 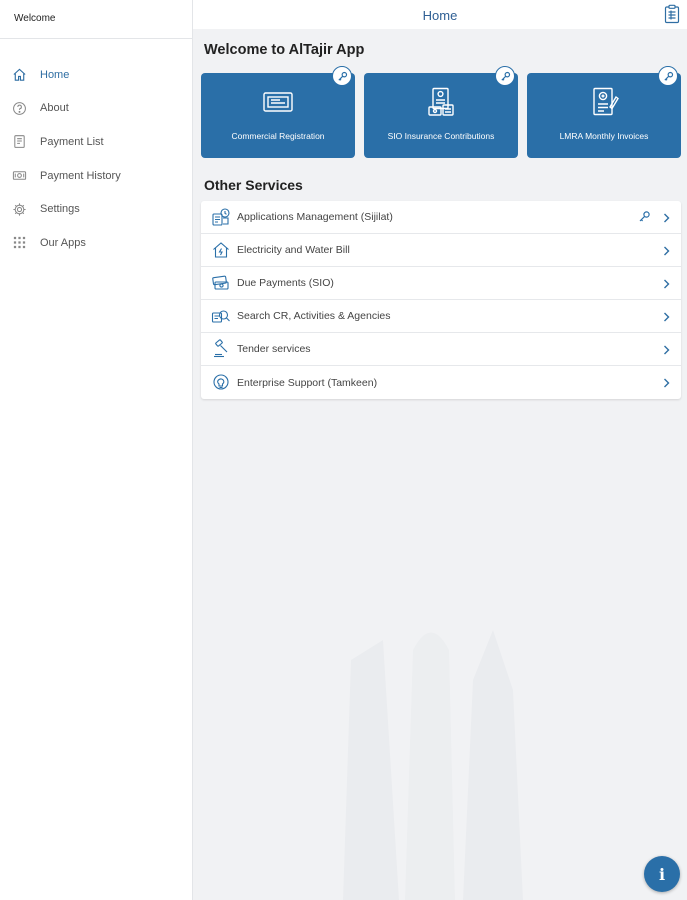 I want to click on sidebar-item-settings: Settings, so click(x=96, y=209).